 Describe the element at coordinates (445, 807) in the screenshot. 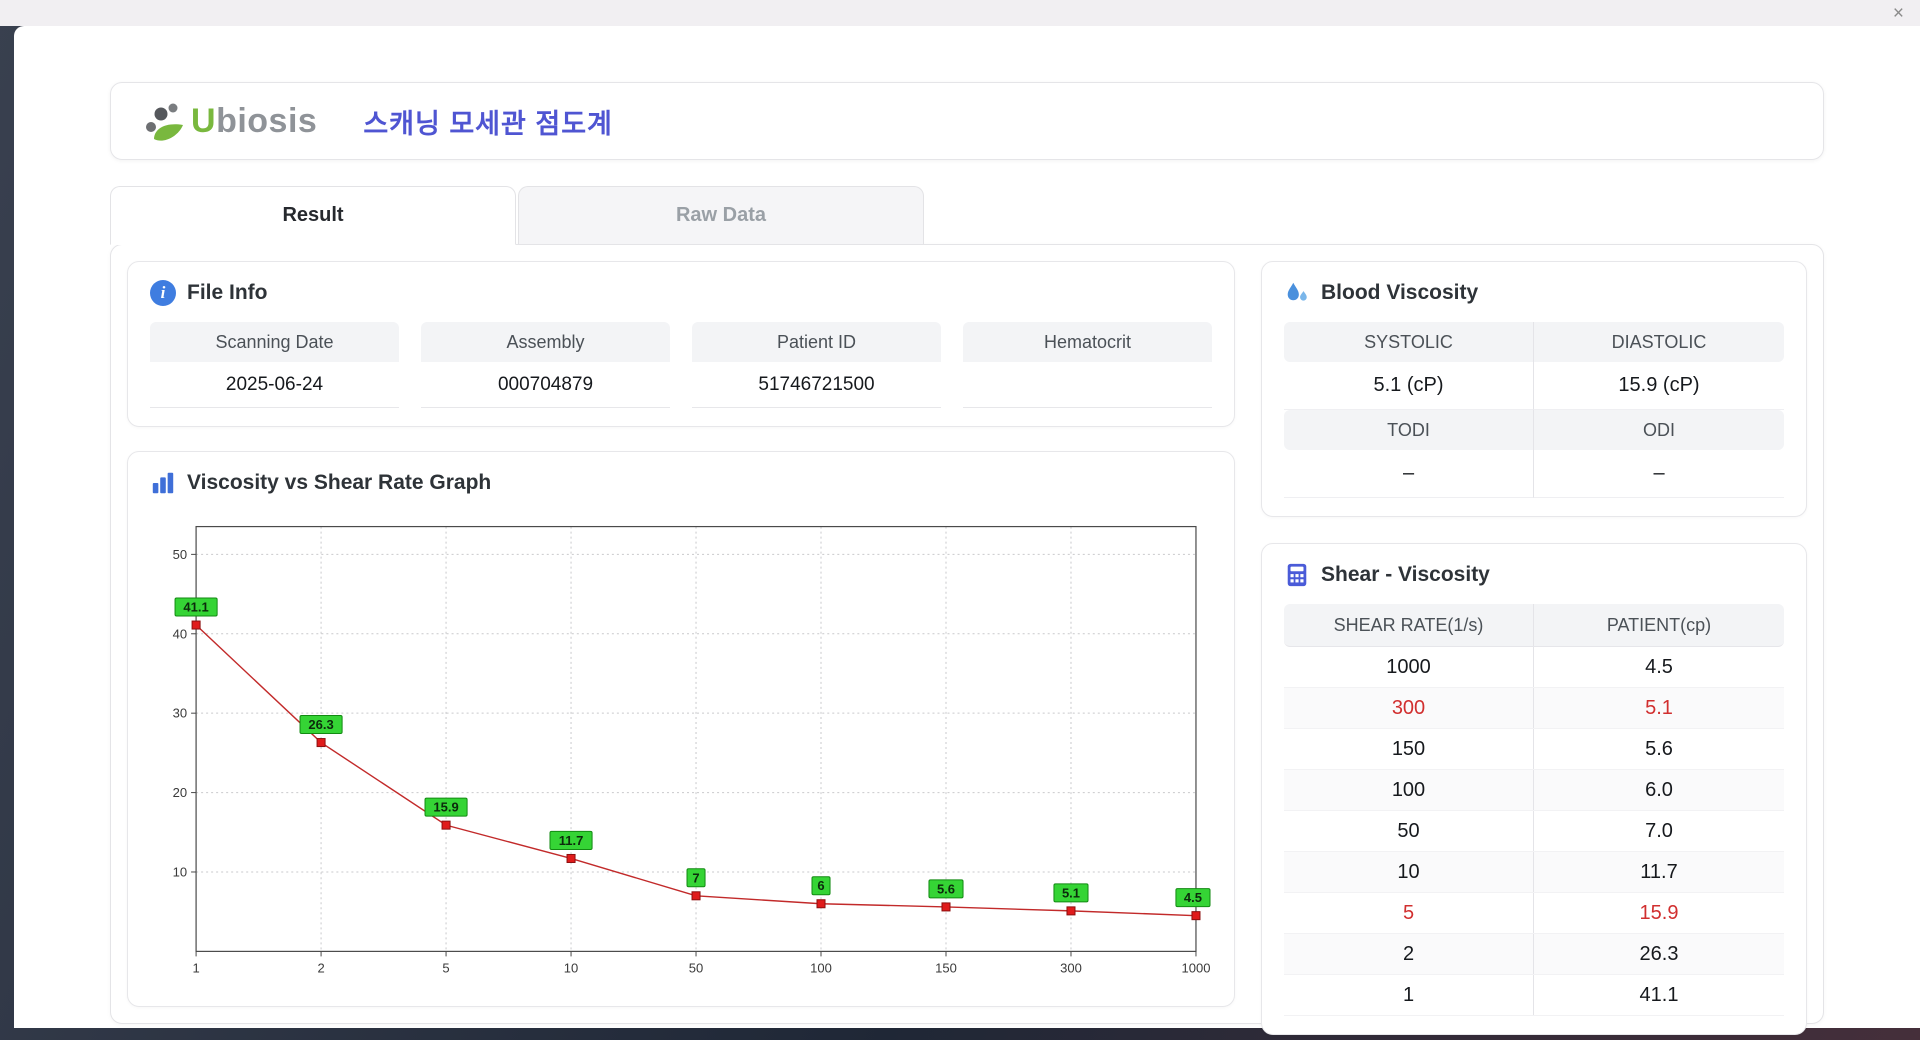

I see `svg-text: 15.9` at that location.